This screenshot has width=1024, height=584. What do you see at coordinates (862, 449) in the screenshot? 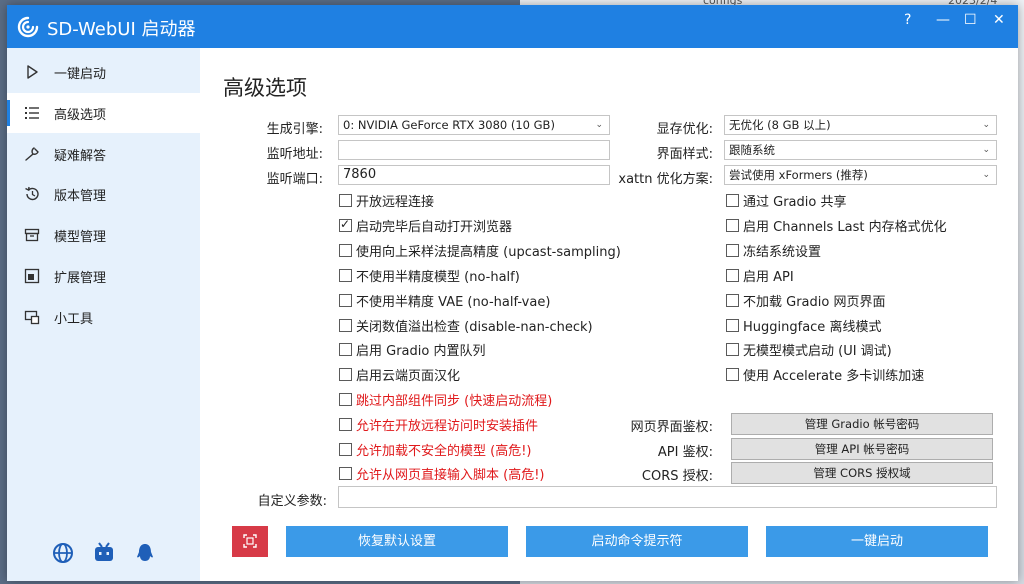
I see `manage-api-auth-button: 管理 API 帐号密码` at bounding box center [862, 449].